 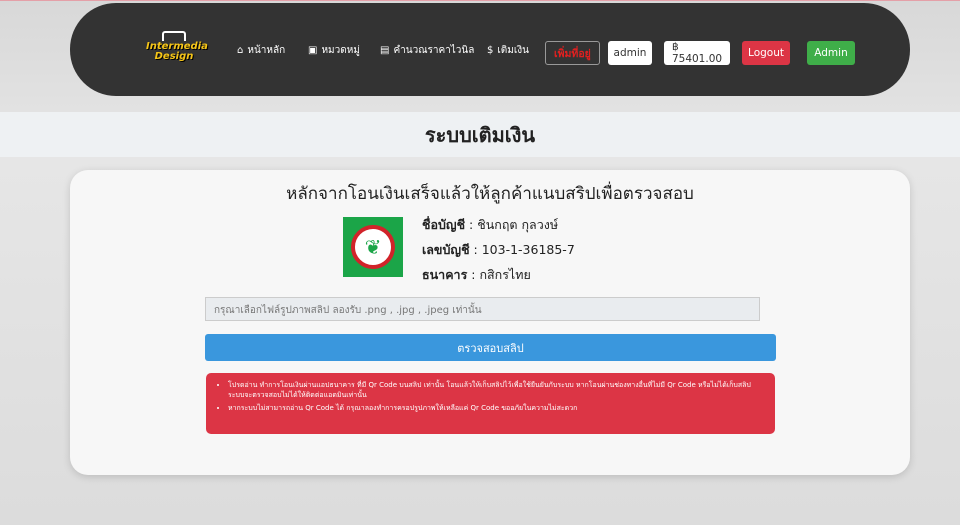 What do you see at coordinates (630, 53) in the screenshot?
I see `user-button: admin` at bounding box center [630, 53].